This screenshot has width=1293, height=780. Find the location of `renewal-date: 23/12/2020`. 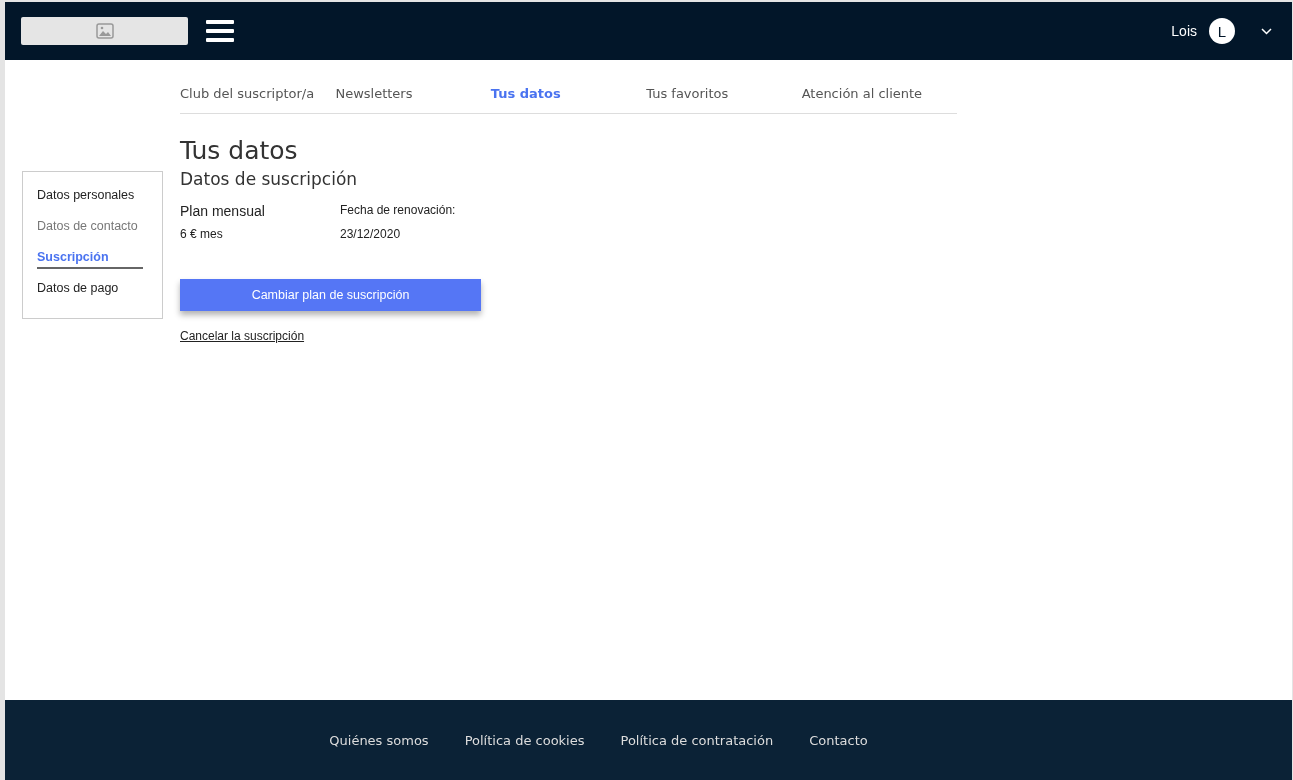

renewal-date: 23/12/2020 is located at coordinates (371, 234).